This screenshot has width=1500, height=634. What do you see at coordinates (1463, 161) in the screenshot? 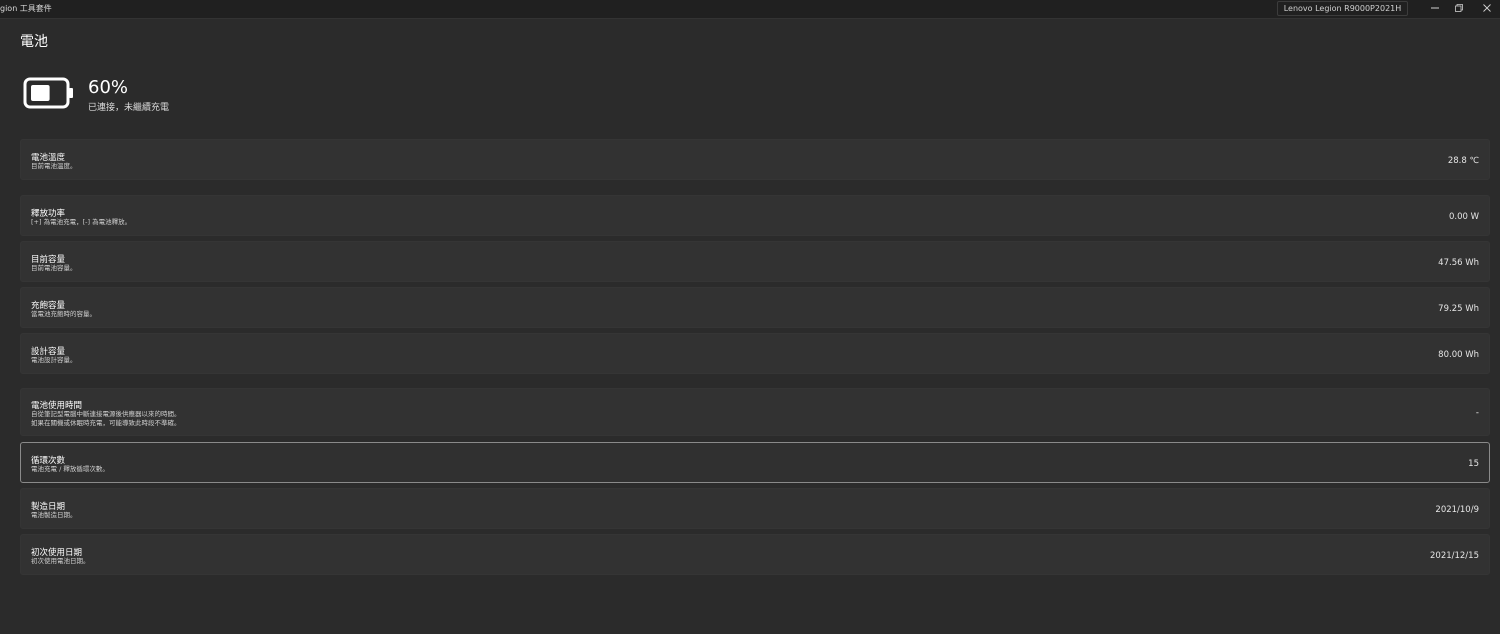
I see `card-value: 28.8 ℃` at bounding box center [1463, 161].